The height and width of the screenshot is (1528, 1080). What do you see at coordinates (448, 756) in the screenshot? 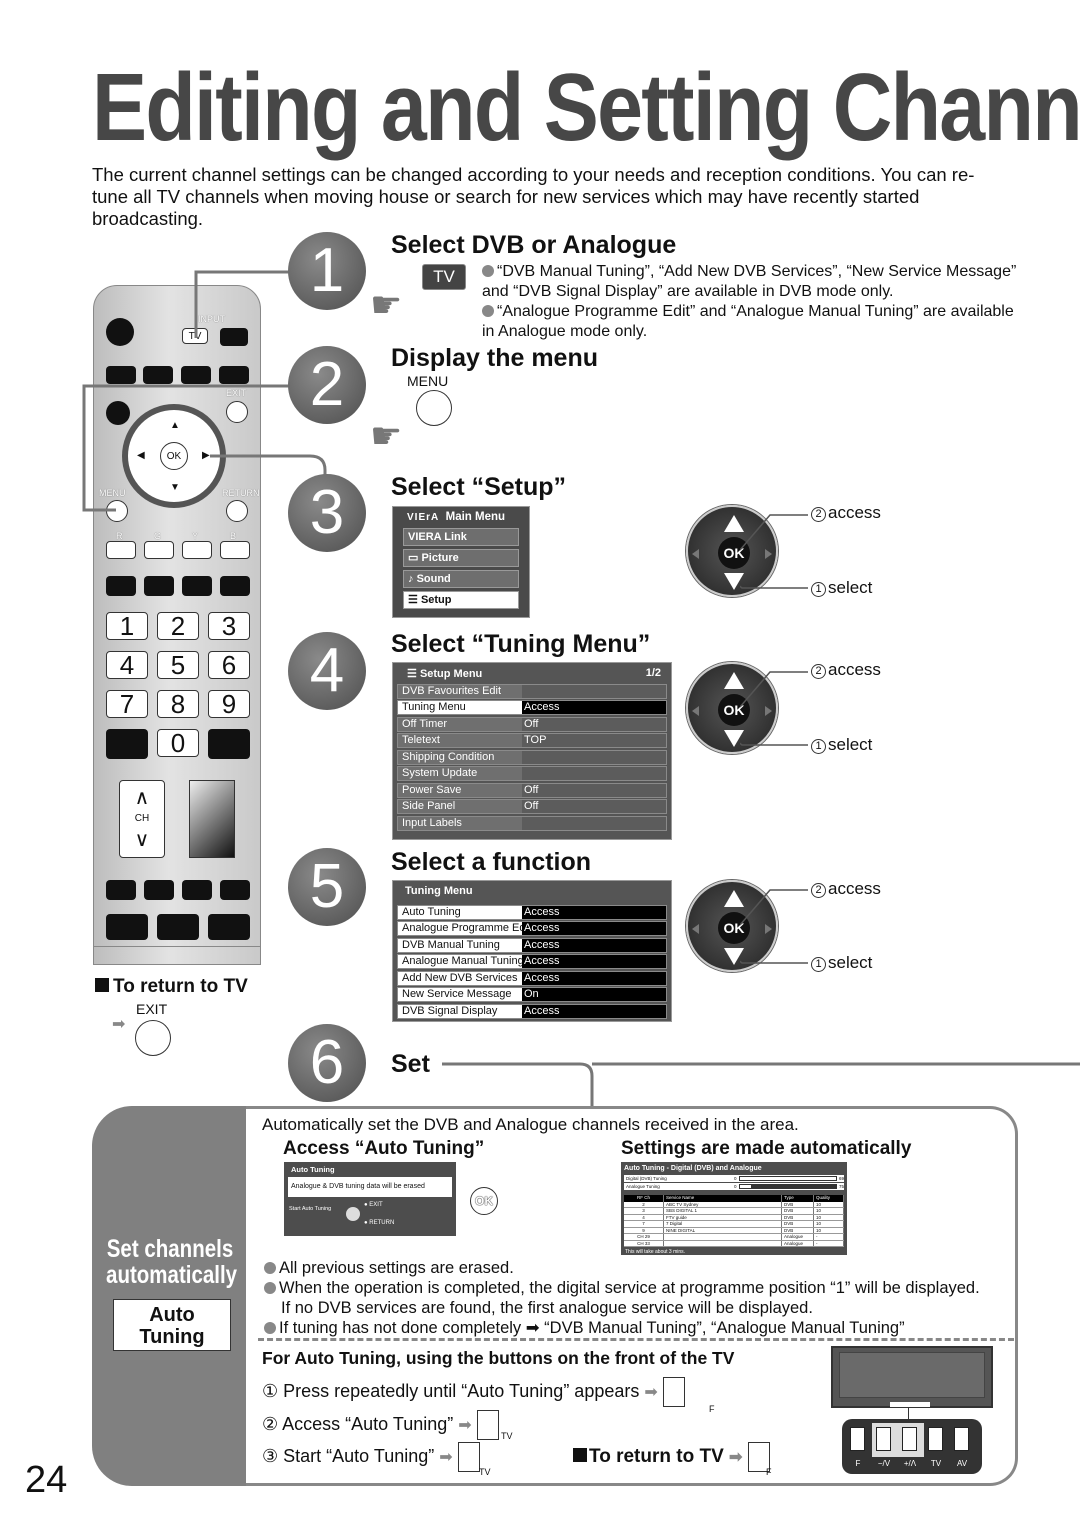
I see `row-label: Shipping Condition` at bounding box center [448, 756].